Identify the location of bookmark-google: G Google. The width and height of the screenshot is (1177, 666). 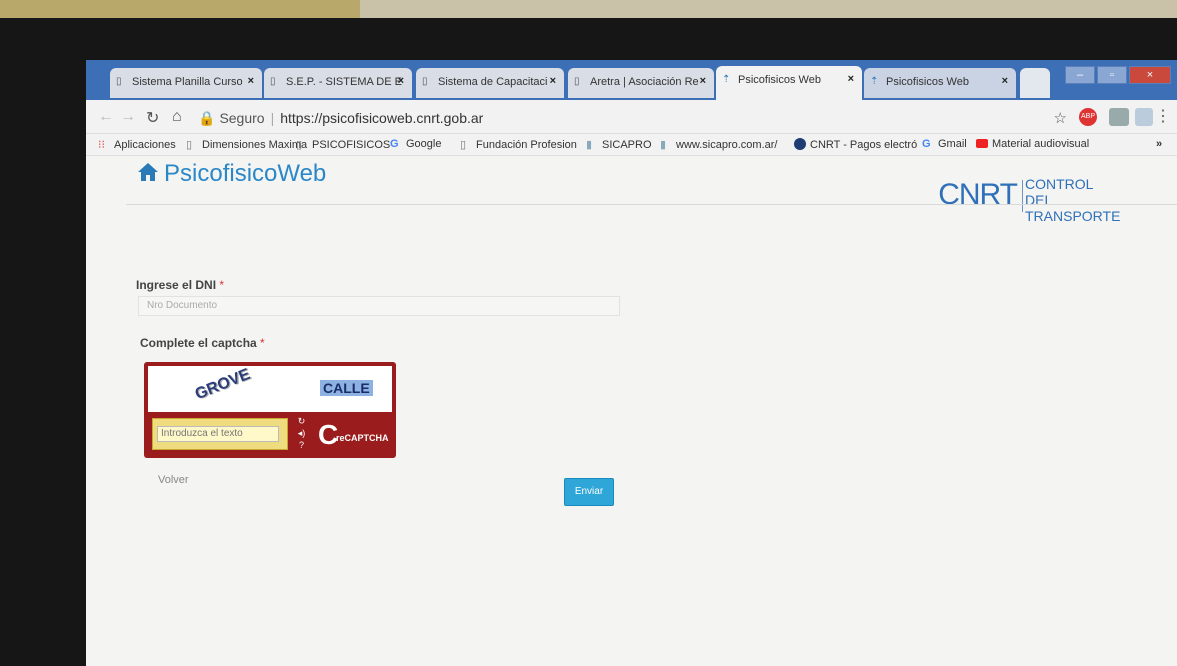
(415, 144).